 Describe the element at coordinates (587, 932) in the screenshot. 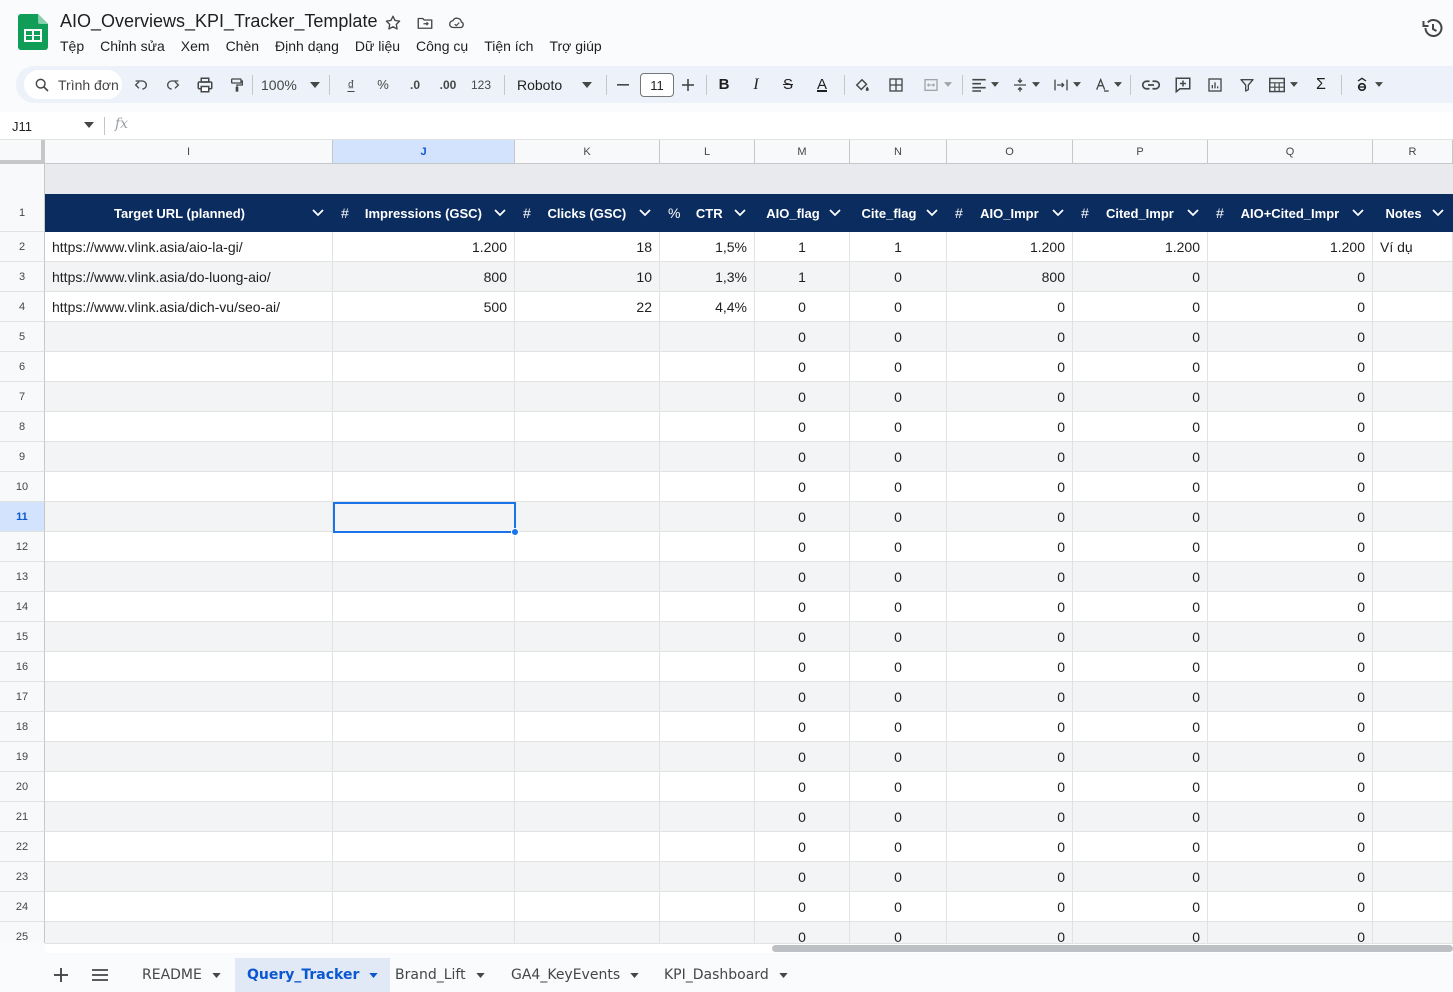

I see `cell-k25` at that location.